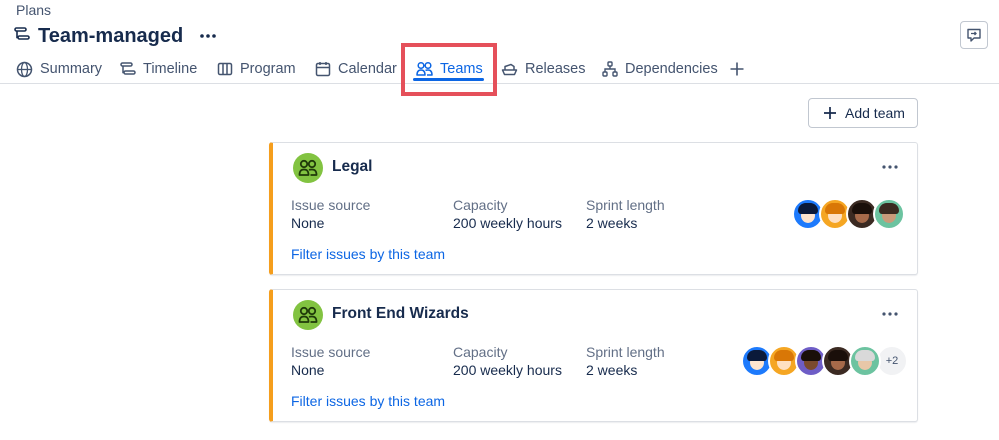 This screenshot has width=999, height=440. I want to click on add-team-label: Add team, so click(875, 113).